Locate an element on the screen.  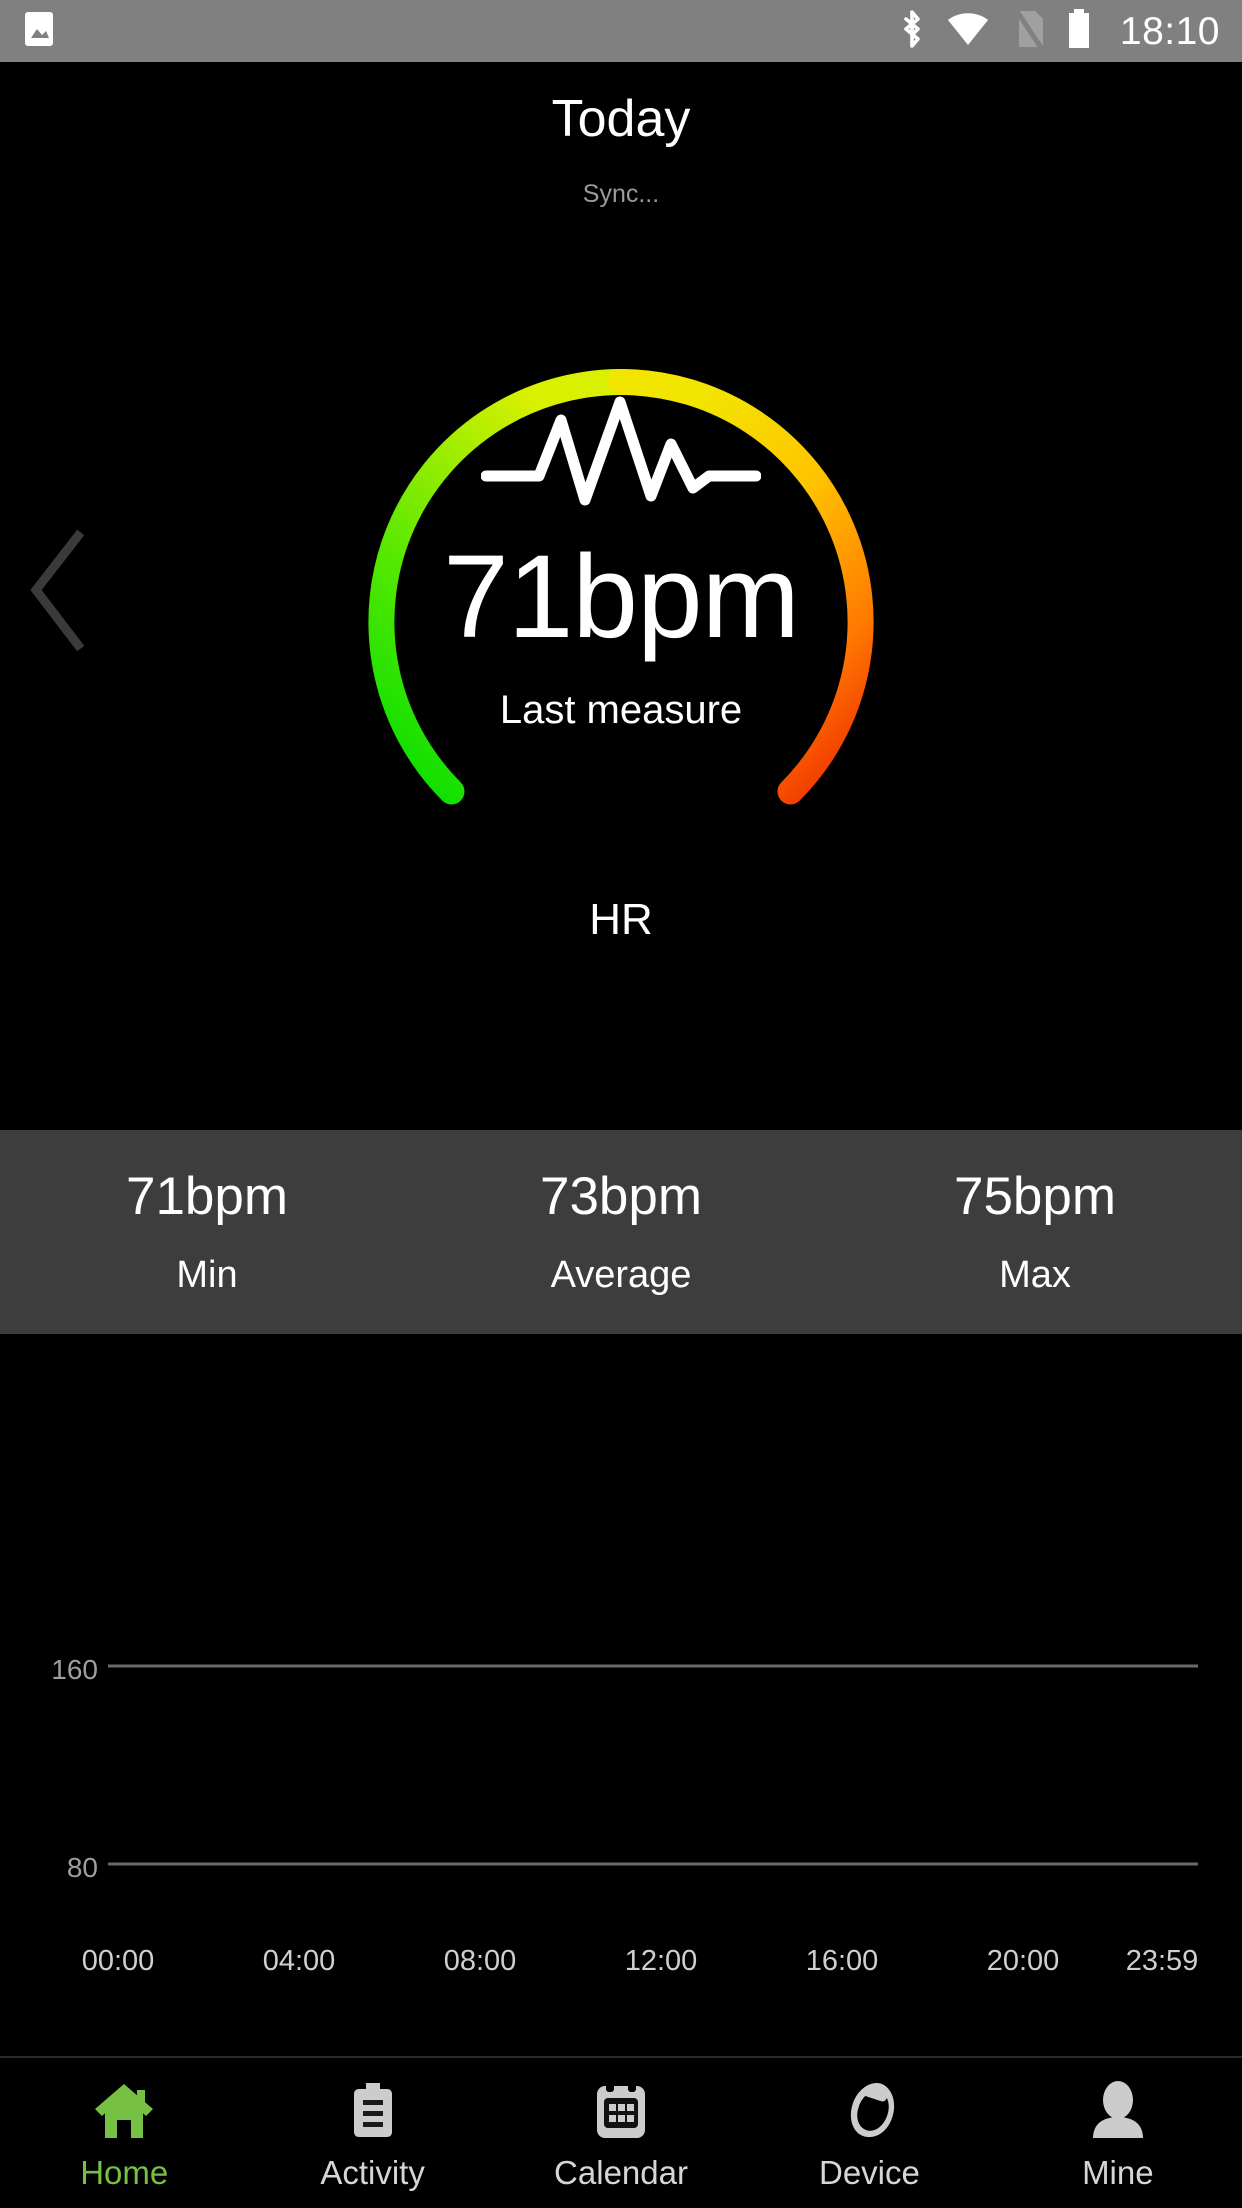
bottom-navigation: Home Activity Calendar Device Mine is located at coordinates (621, 2132).